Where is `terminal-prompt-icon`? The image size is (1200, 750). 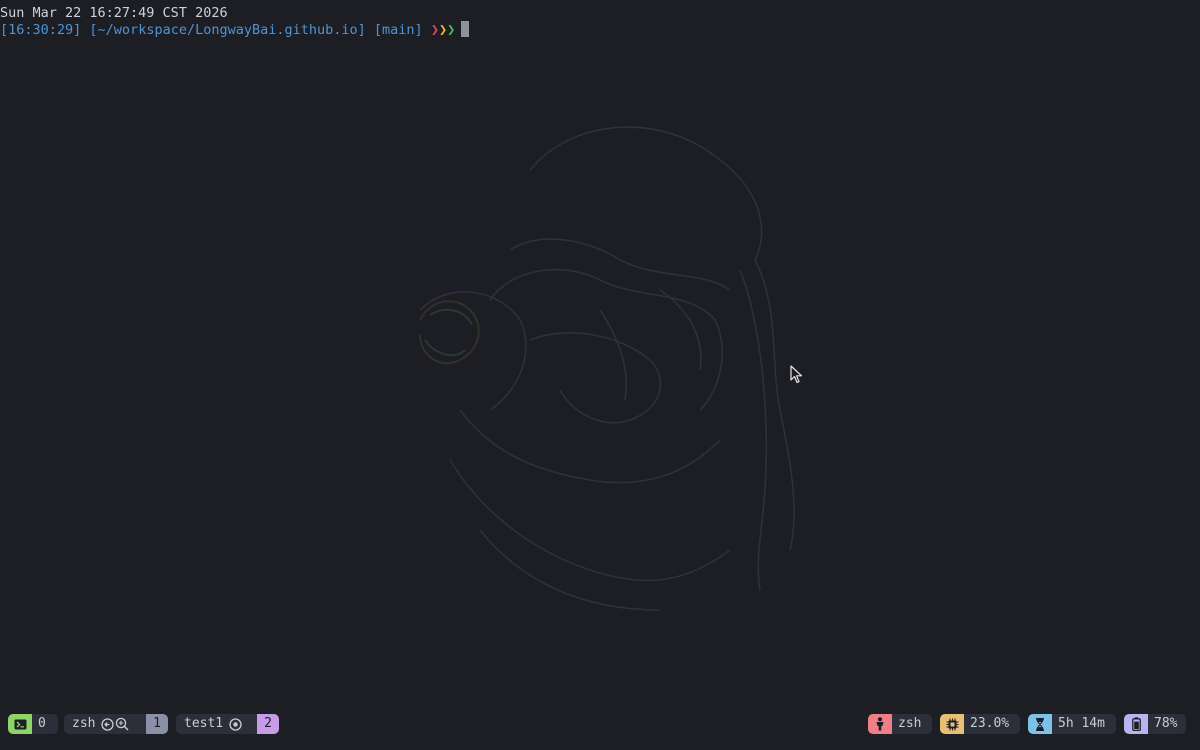
terminal-prompt-icon is located at coordinates (20, 724).